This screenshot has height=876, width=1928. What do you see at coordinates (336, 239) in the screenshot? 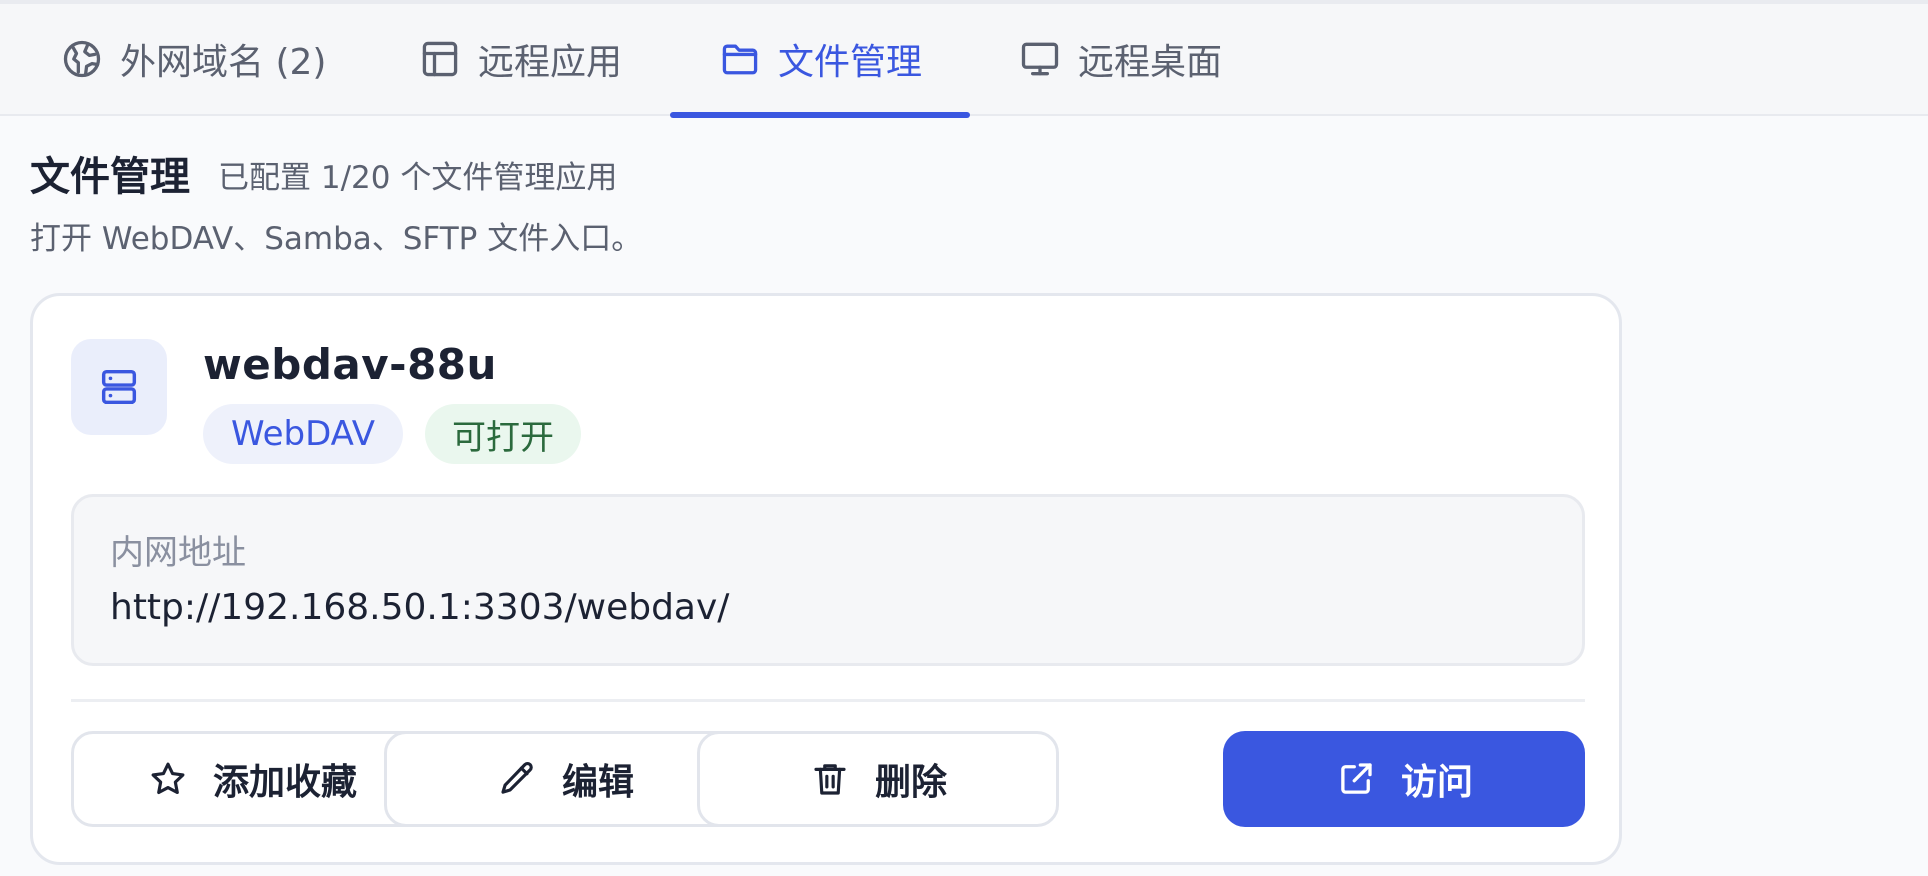
I see `page-description: 打开 WebDAV、Samba、SFTP 文件入口。` at bounding box center [336, 239].